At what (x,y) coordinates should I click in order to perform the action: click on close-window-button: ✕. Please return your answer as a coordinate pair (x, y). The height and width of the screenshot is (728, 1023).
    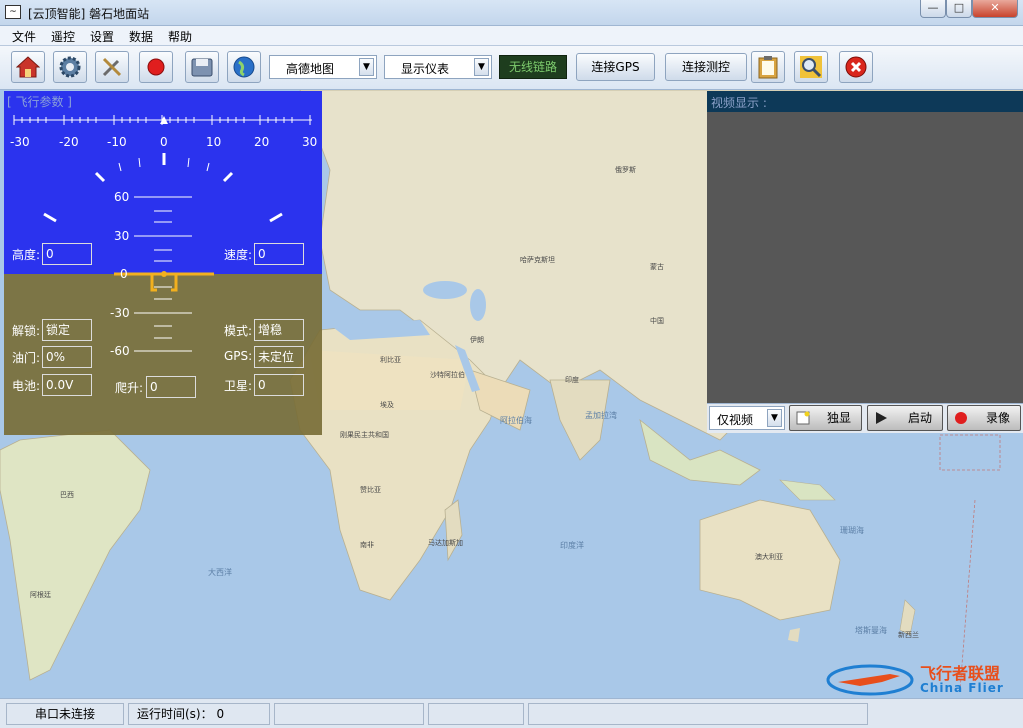
    Looking at the image, I should click on (995, 9).